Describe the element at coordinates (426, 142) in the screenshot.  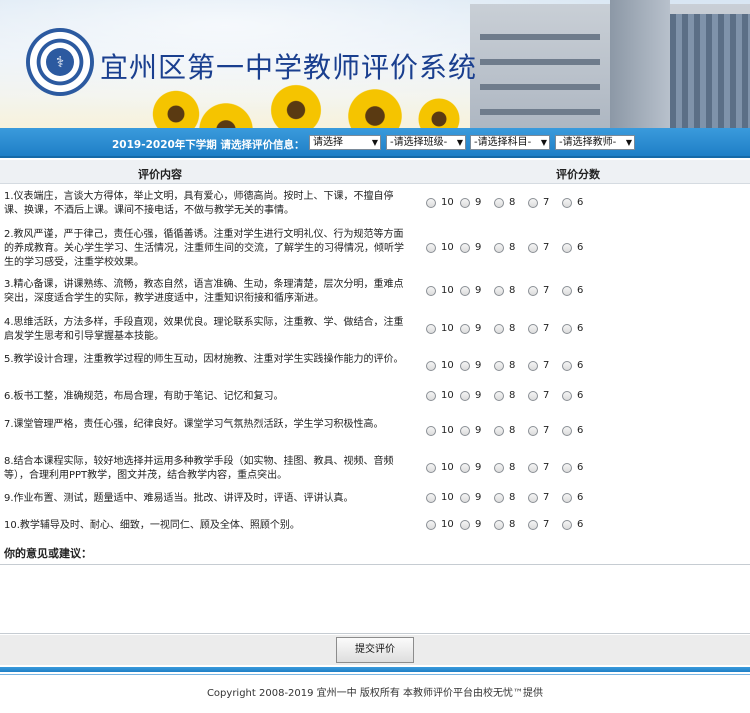
I see `class-select: -请选择班级- ▼` at that location.